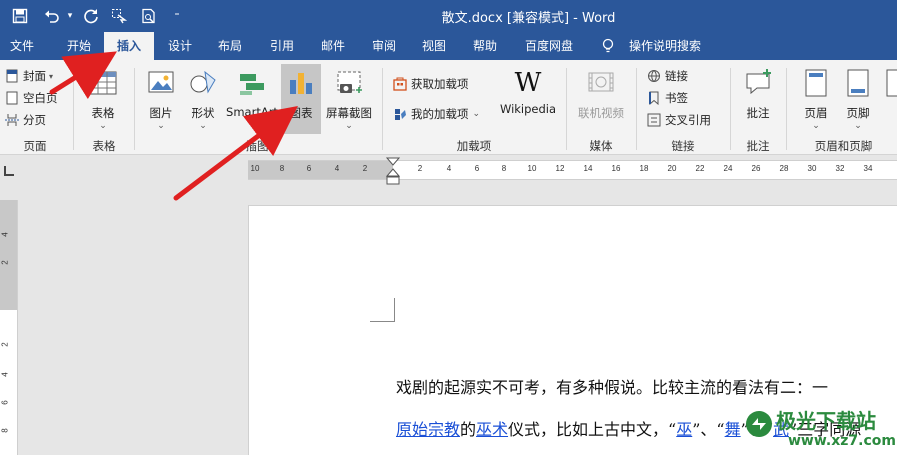  Describe the element at coordinates (468, 429) in the screenshot. I see `text-run: 的` at that location.